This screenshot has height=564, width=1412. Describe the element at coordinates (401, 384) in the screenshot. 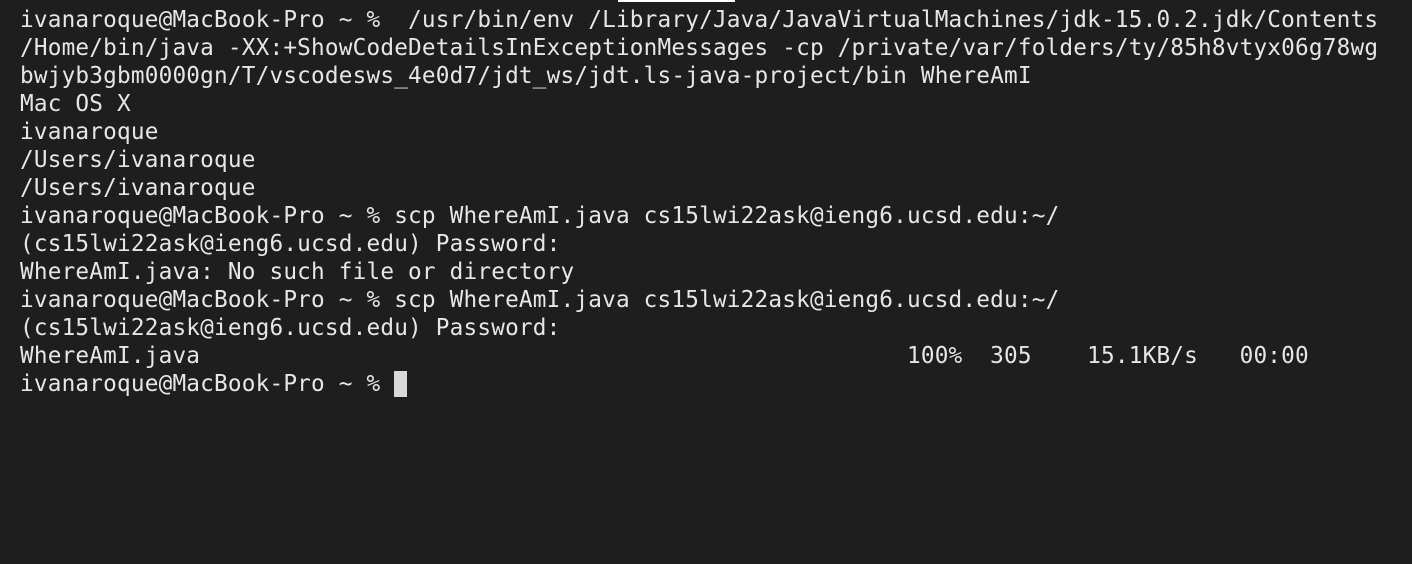

I see `text-cursor` at that location.